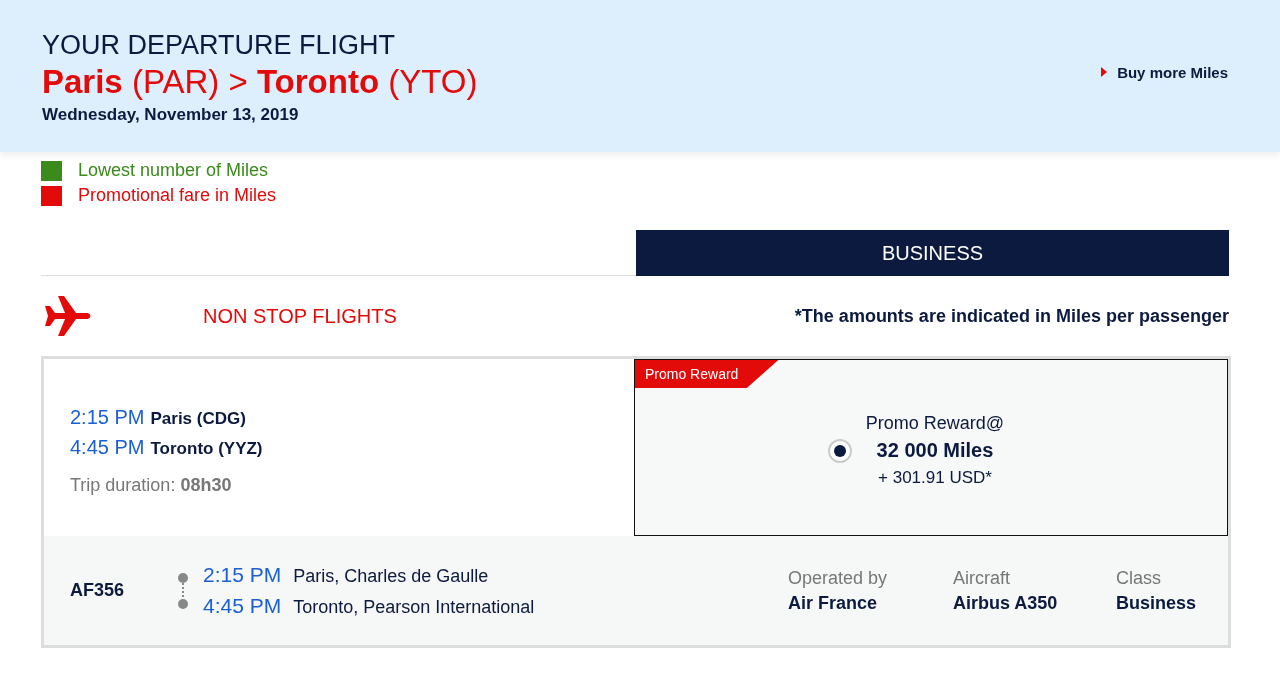  I want to click on miles-price: 32 000 Miles, so click(935, 450).